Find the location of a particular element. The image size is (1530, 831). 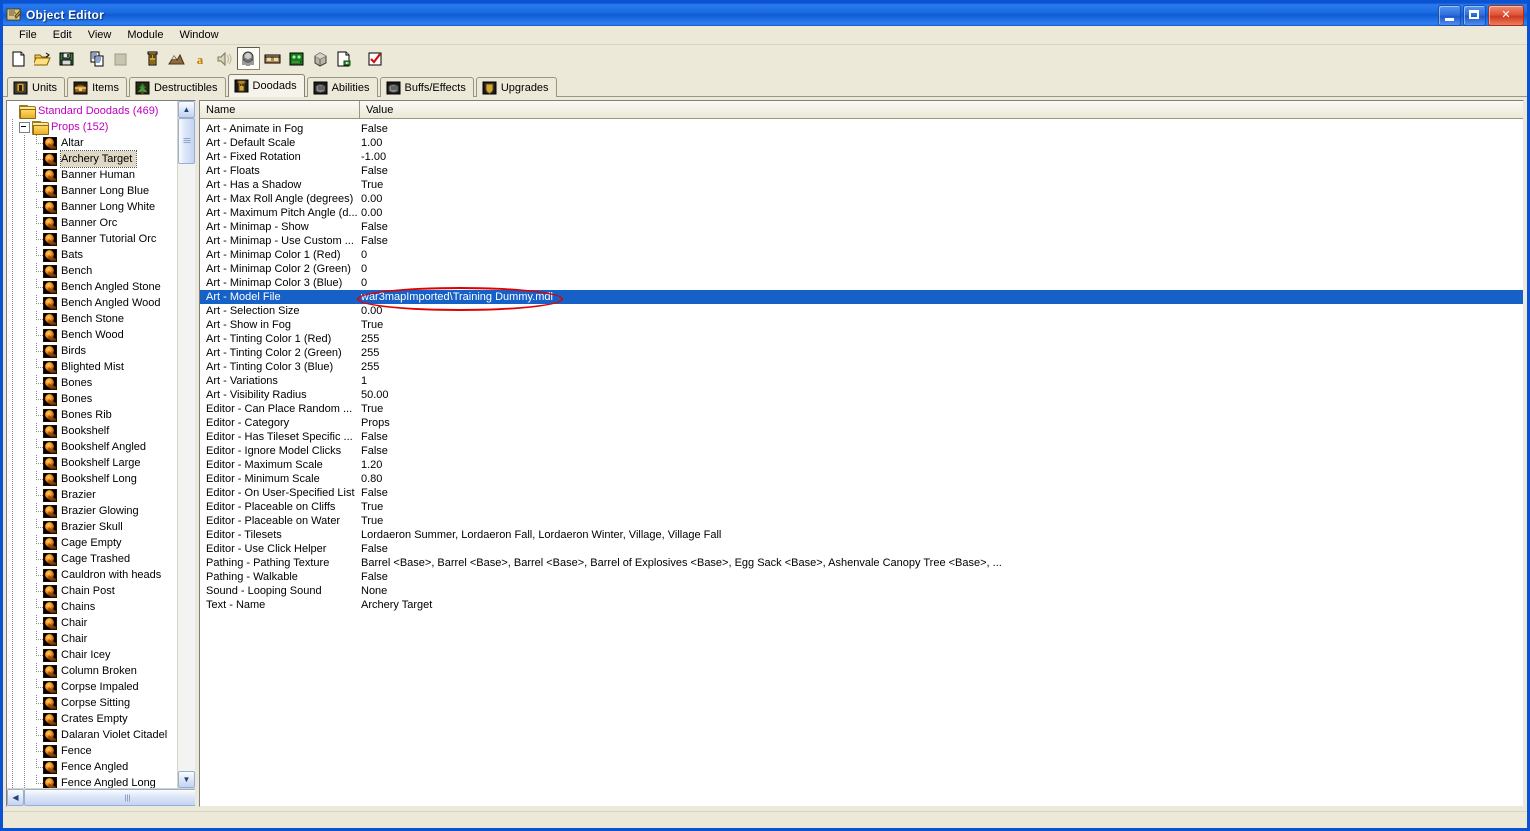

tree-item: Chain Post is located at coordinates (92, 591).